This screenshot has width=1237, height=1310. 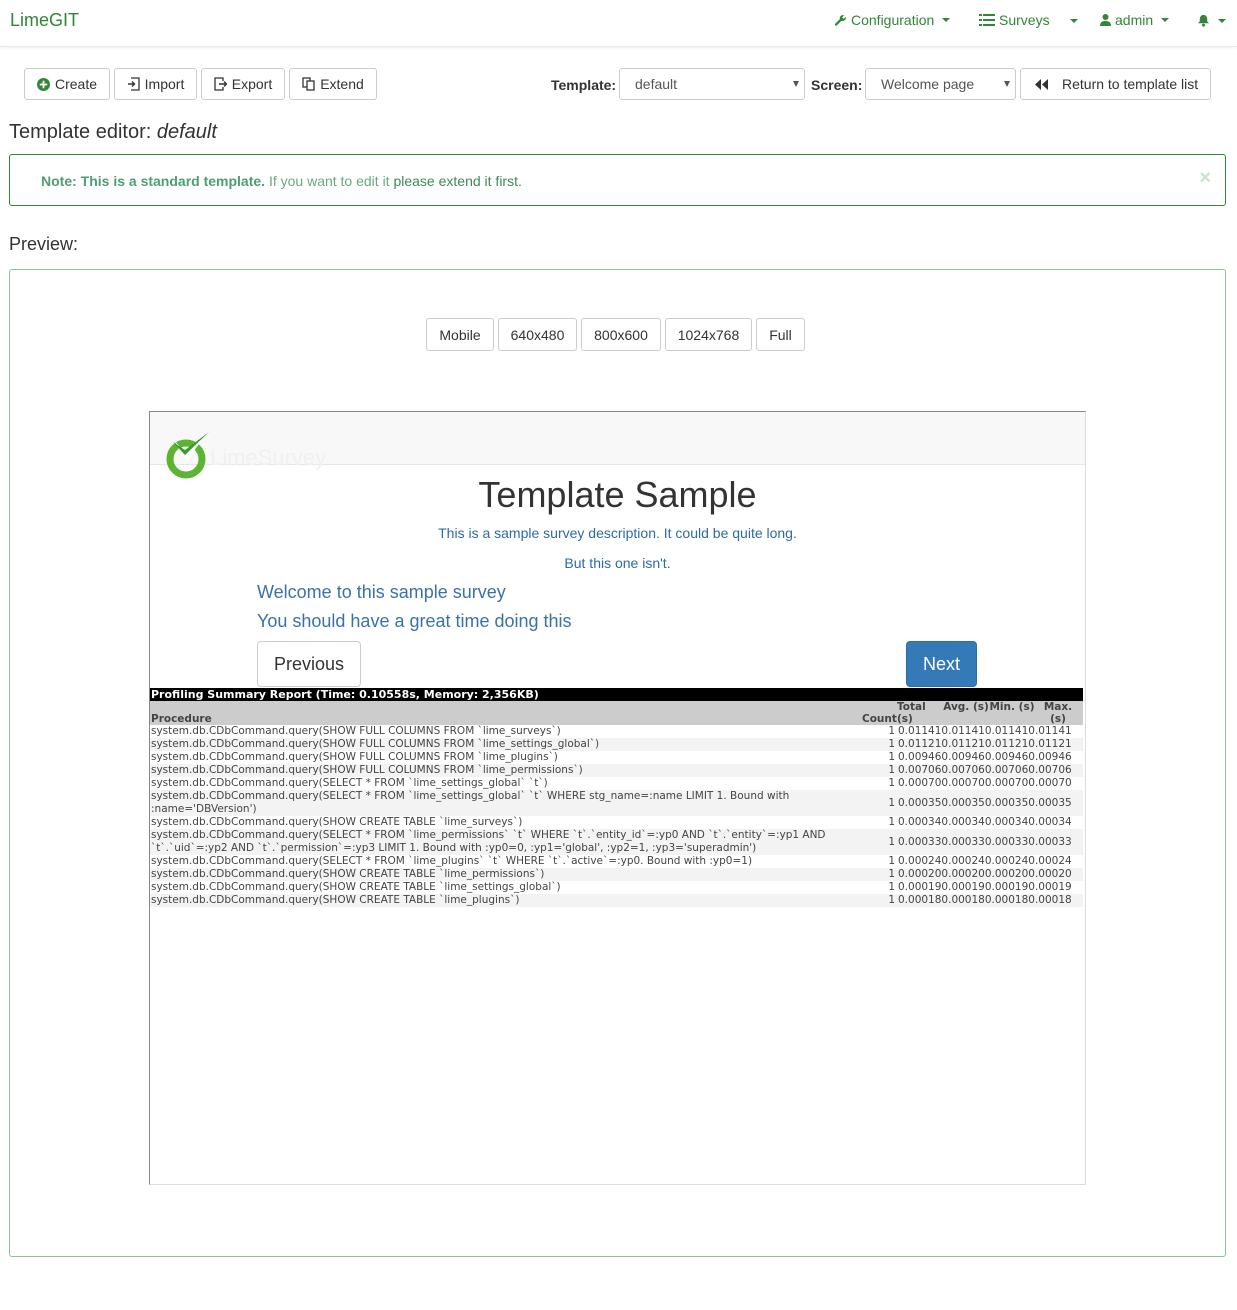 I want to click on export-button: Export, so click(x=243, y=84).